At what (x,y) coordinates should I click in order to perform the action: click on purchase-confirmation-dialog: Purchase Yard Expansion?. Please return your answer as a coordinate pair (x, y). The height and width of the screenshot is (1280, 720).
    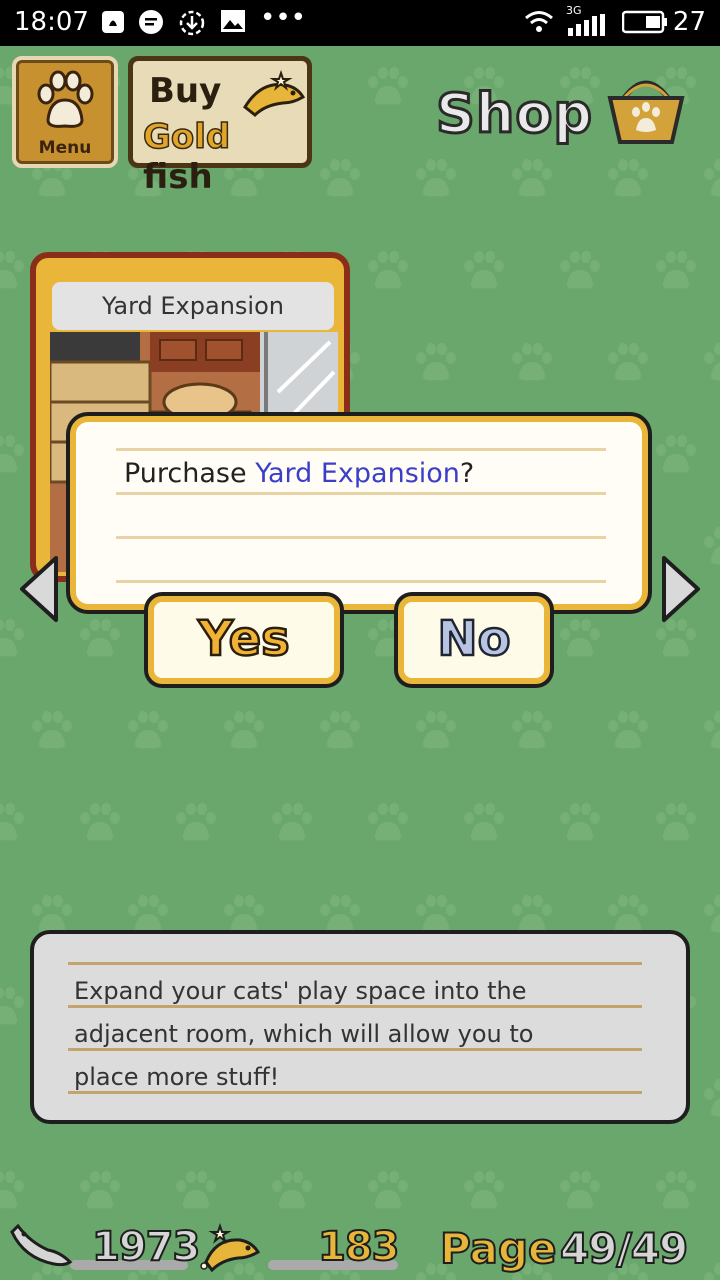
    Looking at the image, I should click on (359, 513).